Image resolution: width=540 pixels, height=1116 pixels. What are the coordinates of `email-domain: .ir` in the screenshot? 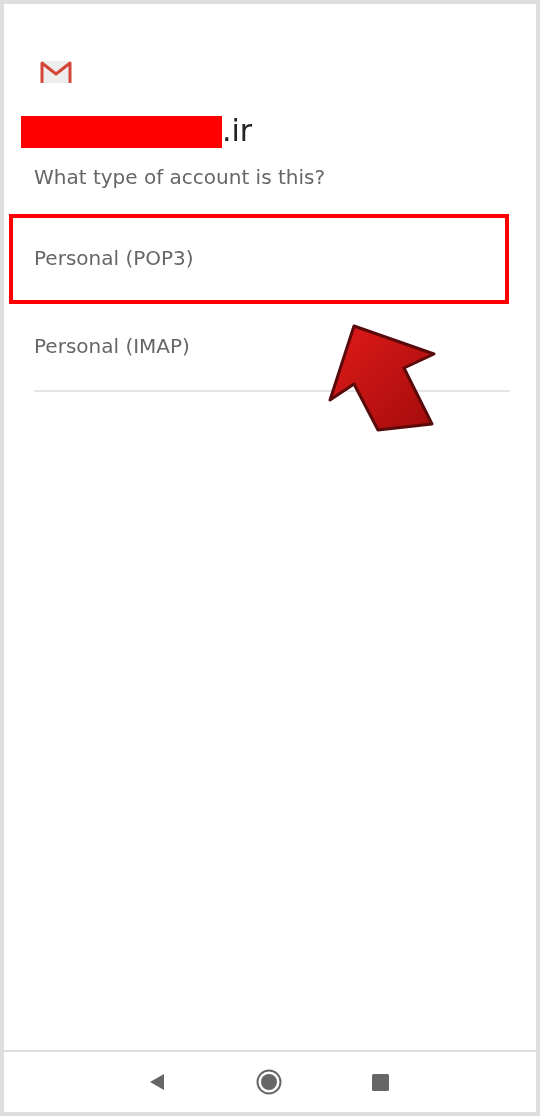 It's located at (237, 131).